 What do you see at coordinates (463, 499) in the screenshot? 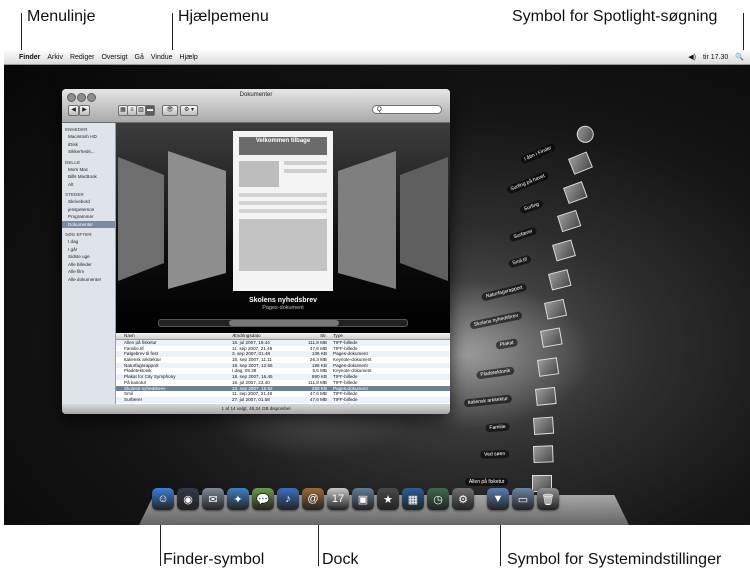
I see `system-preferences-icon: ⚙` at bounding box center [463, 499].